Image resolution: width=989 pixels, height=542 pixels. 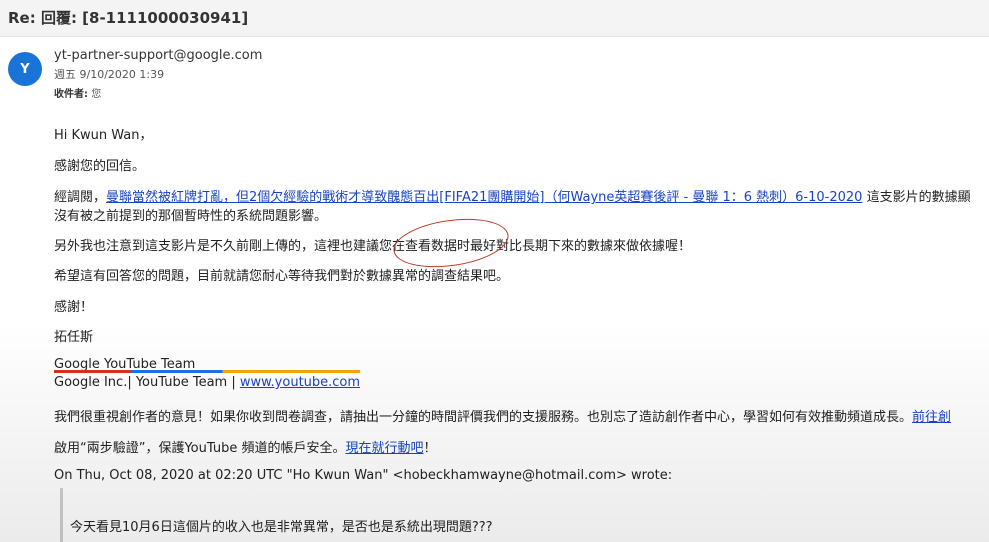 What do you see at coordinates (200, 448) in the screenshot?
I see `two-step-text: 啟用“兩步驗證”，保護YouTube 頻道的帳戶安全。` at bounding box center [200, 448].